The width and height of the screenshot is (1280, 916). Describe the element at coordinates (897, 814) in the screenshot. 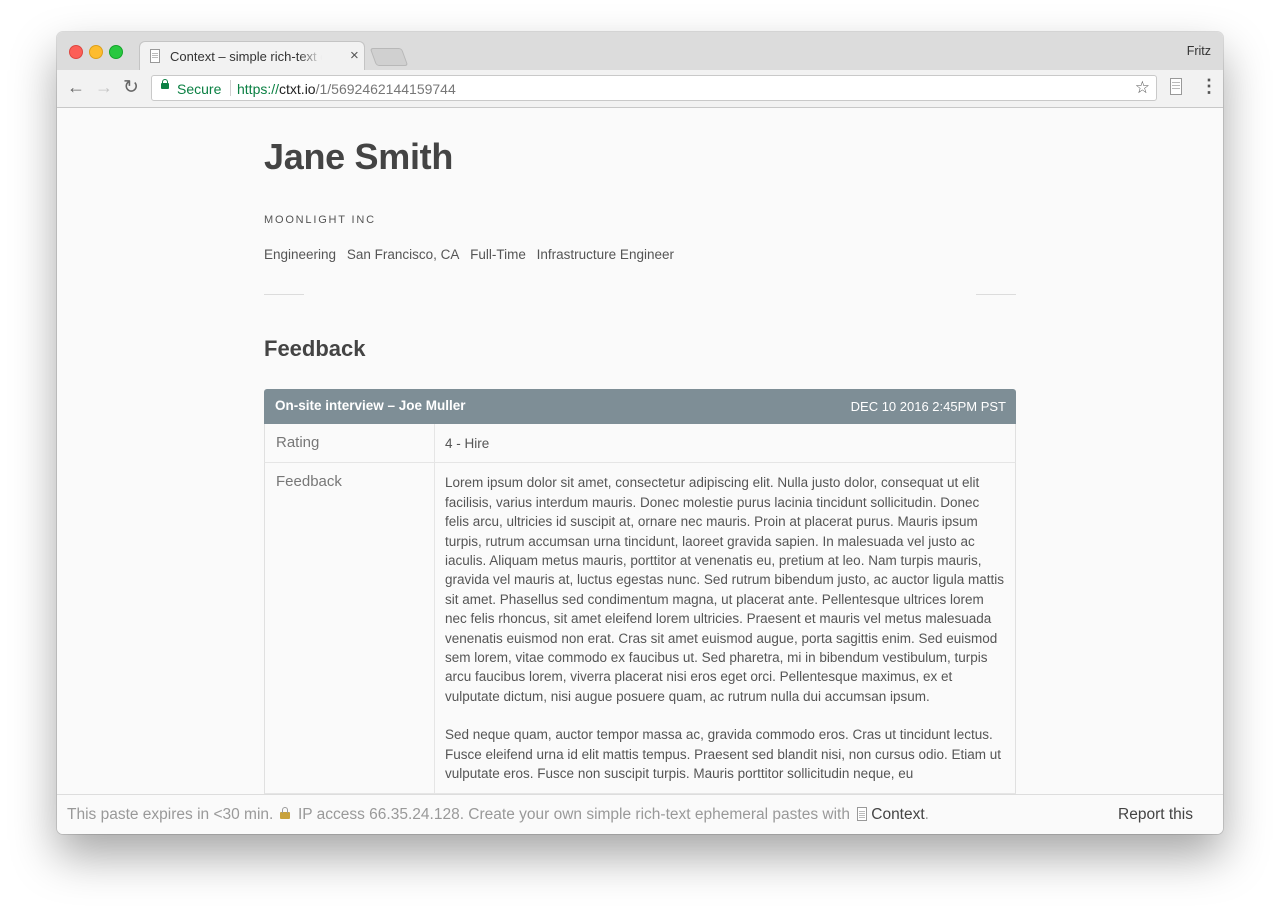

I see `context-brand-link: Context` at that location.